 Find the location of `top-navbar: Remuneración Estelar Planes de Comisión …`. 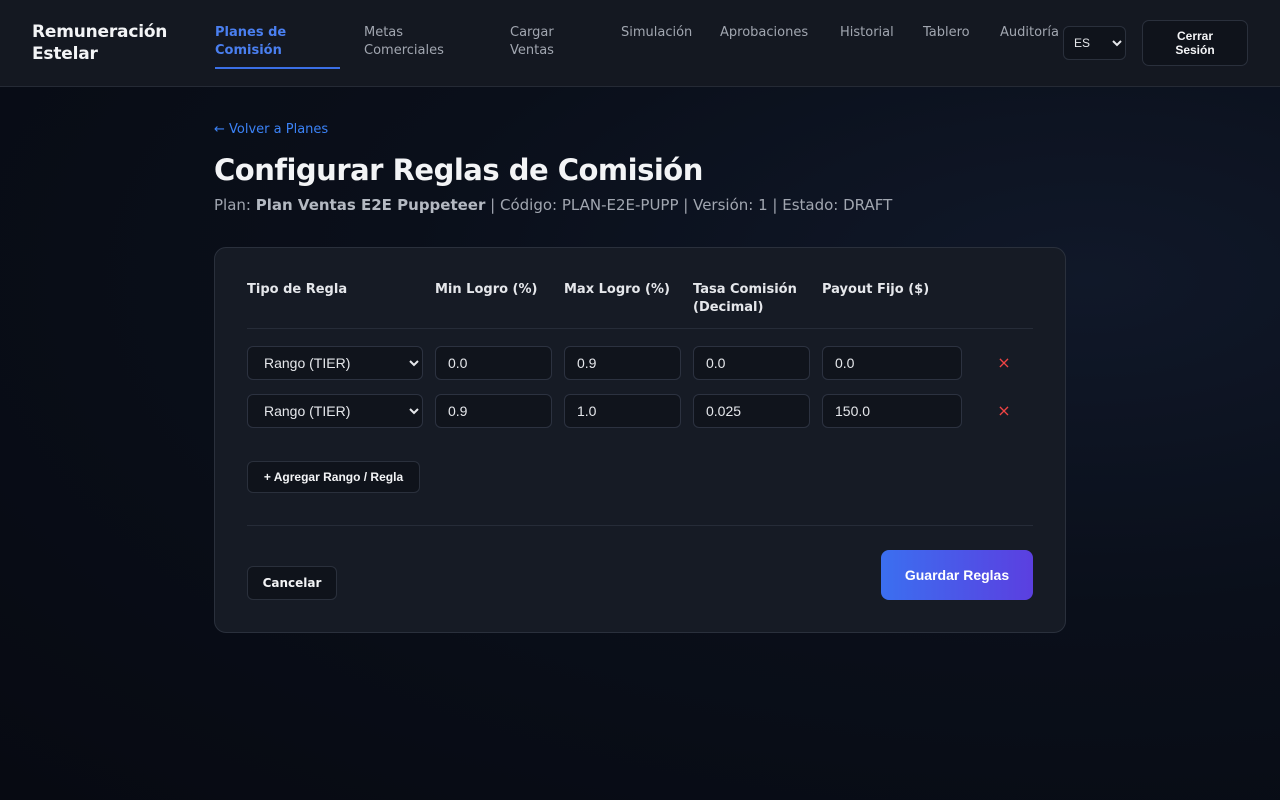

top-navbar: Remuneración Estelar Planes de Comisión … is located at coordinates (640, 43).